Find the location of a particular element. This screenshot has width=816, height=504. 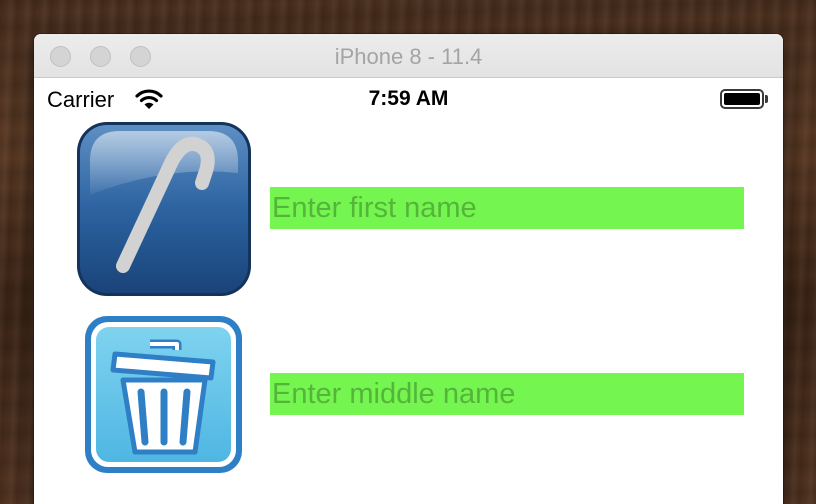

middle-name-field is located at coordinates (507, 394).